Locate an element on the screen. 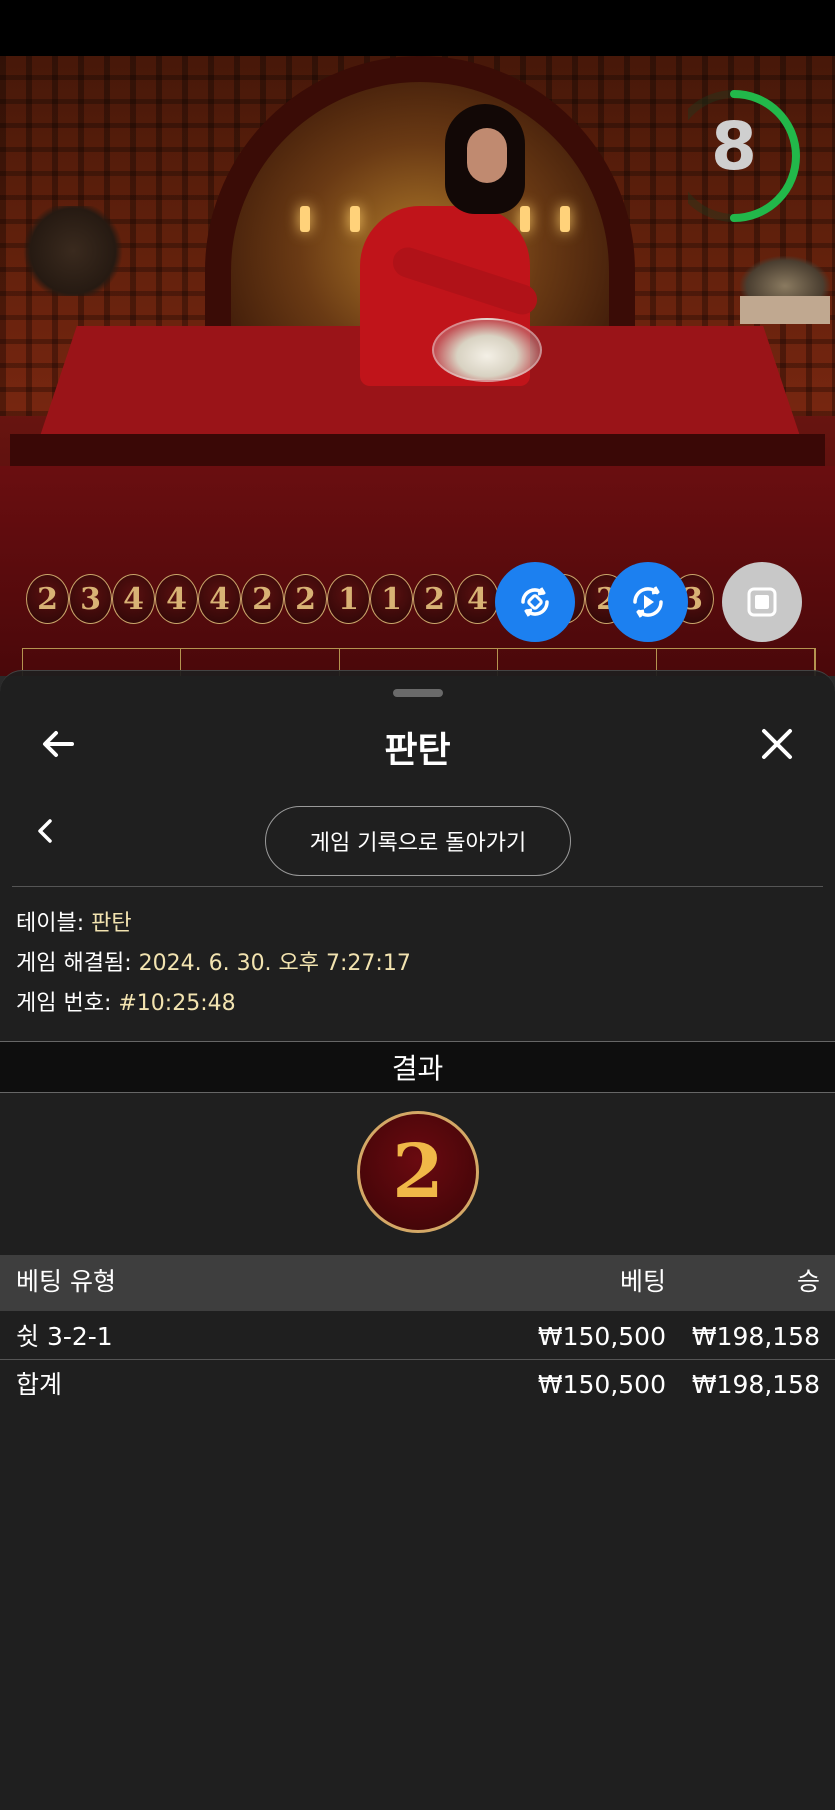  result-header: 결과 is located at coordinates (417, 1067).